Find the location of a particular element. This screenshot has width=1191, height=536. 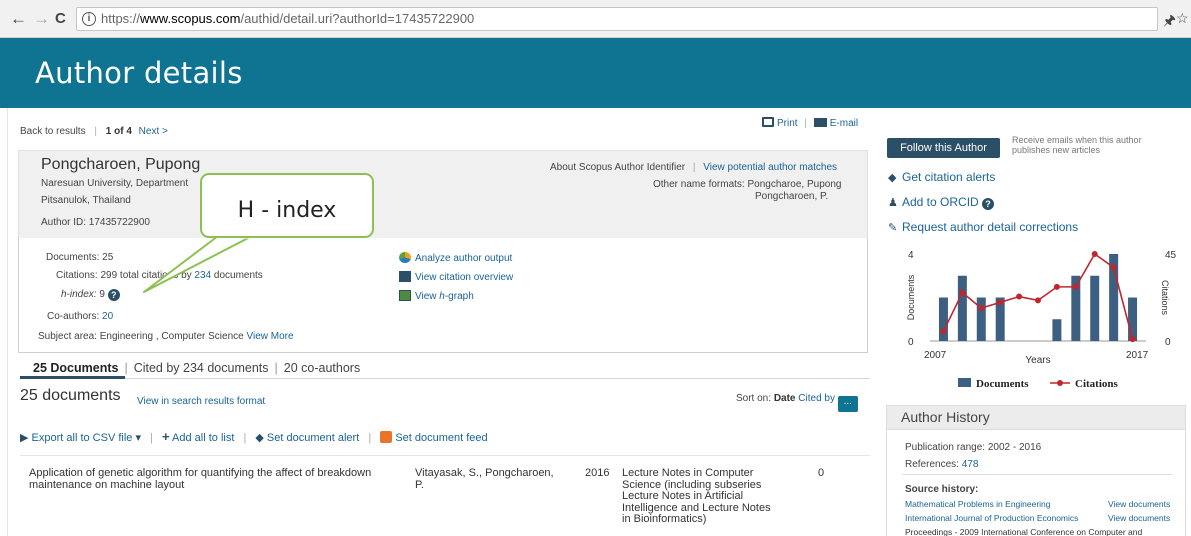

citation-alerts-link: ◆ Get citation alerts is located at coordinates (941, 177).